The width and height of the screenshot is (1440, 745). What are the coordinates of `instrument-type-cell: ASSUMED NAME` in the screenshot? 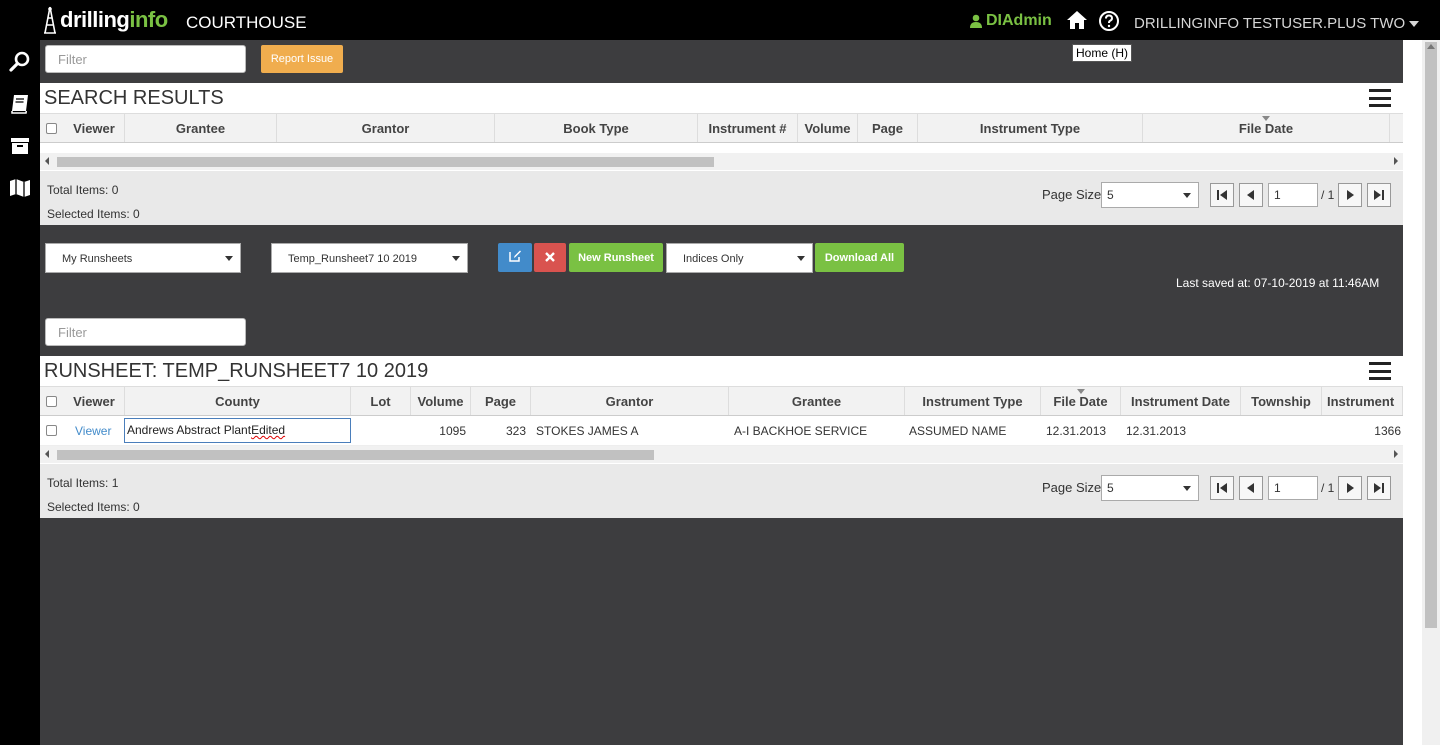 It's located at (958, 431).